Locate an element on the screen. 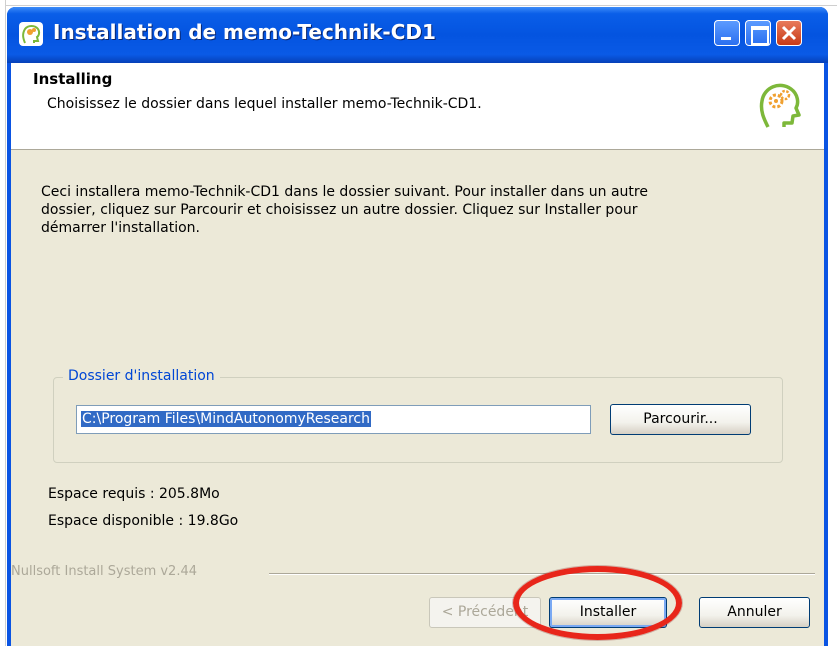  close-icon is located at coordinates (789, 33).